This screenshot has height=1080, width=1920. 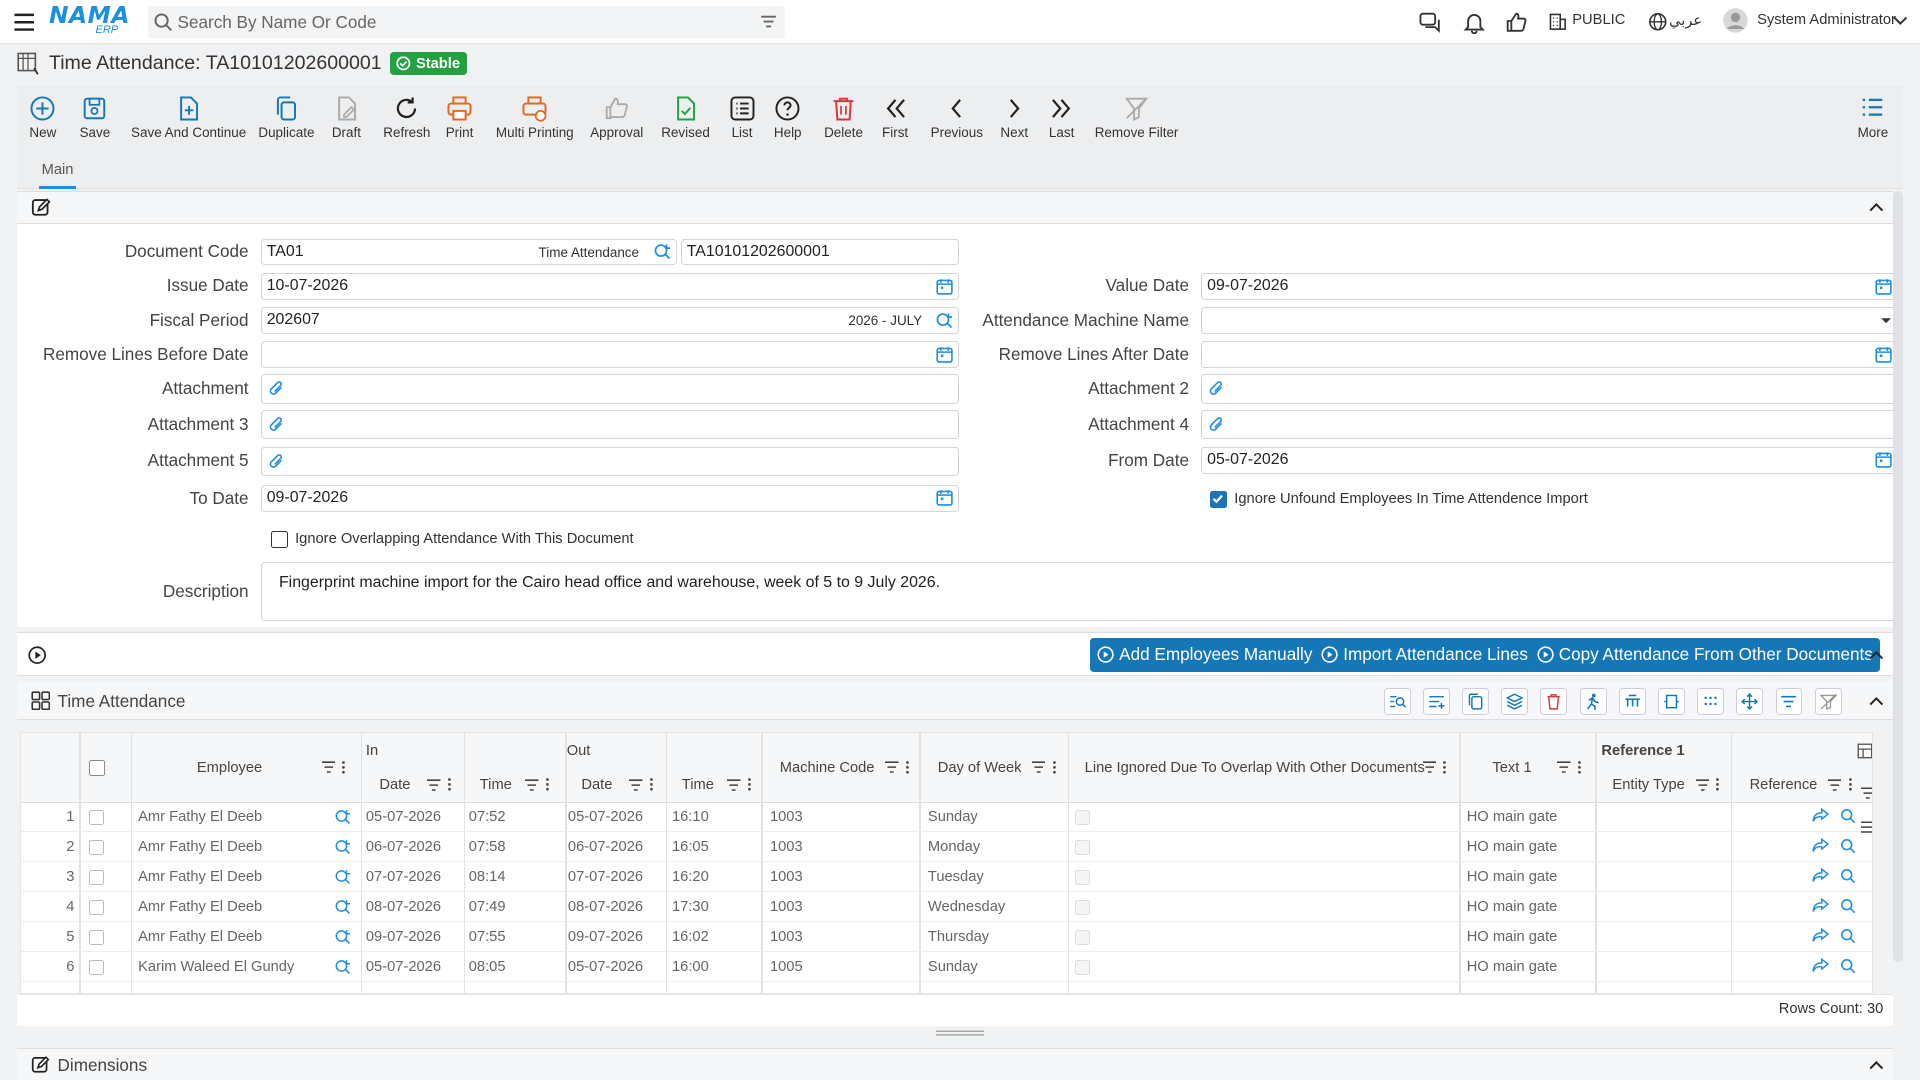 I want to click on side-filter-icon, so click(x=1867, y=793).